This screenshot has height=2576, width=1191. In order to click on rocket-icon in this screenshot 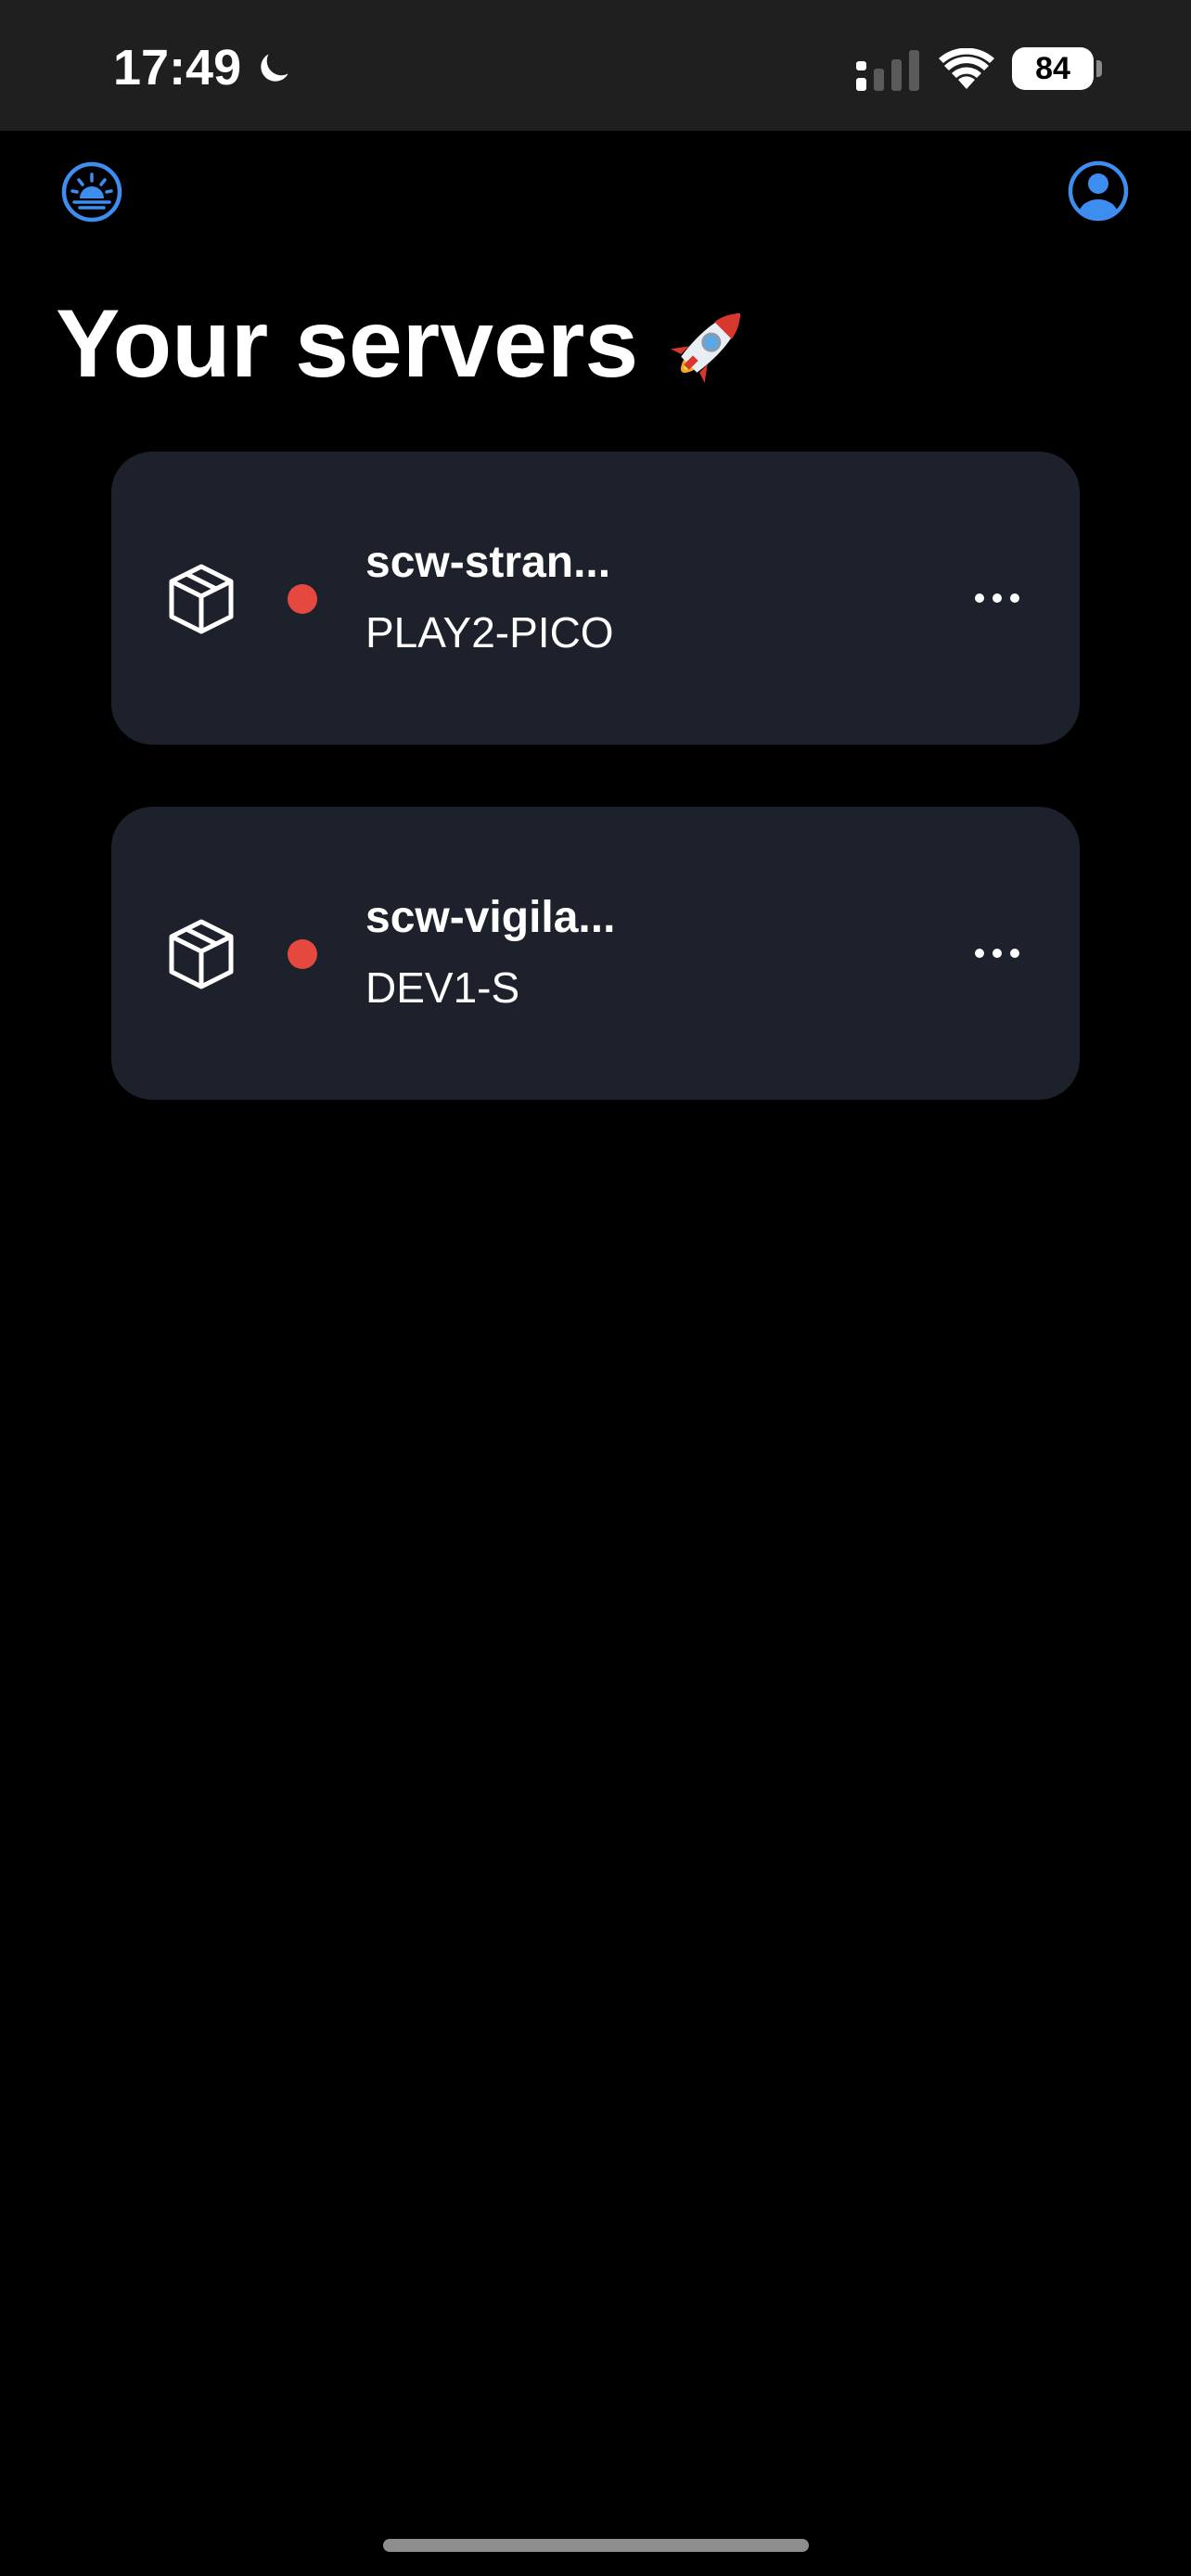, I will do `click(706, 348)`.